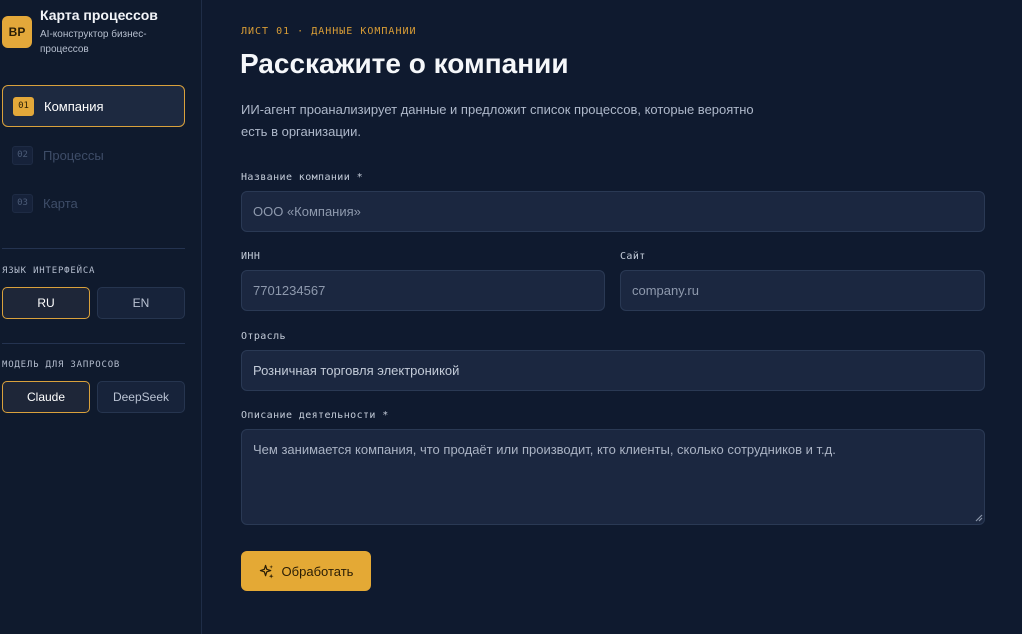 The image size is (1022, 634). I want to click on nav-item-label: Процессы, so click(73, 155).